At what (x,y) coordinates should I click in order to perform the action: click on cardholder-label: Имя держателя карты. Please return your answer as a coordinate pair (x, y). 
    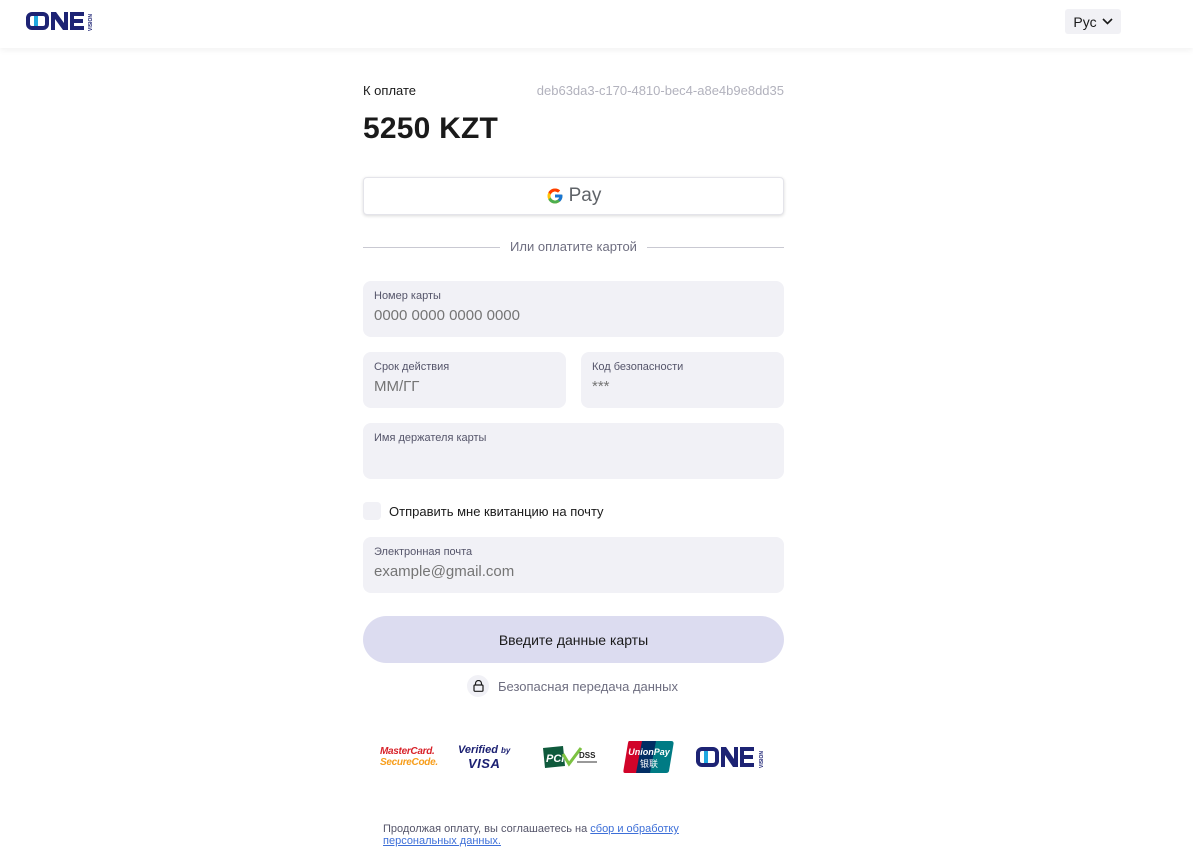
    Looking at the image, I should click on (430, 438).